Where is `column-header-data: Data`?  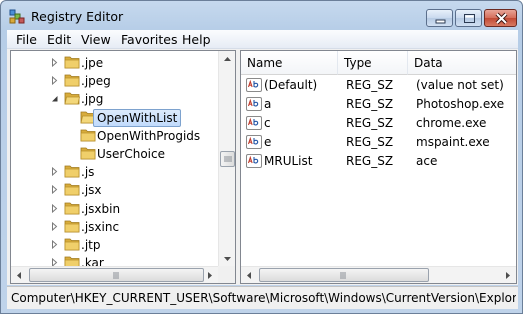
column-header-data: Data is located at coordinates (462, 63).